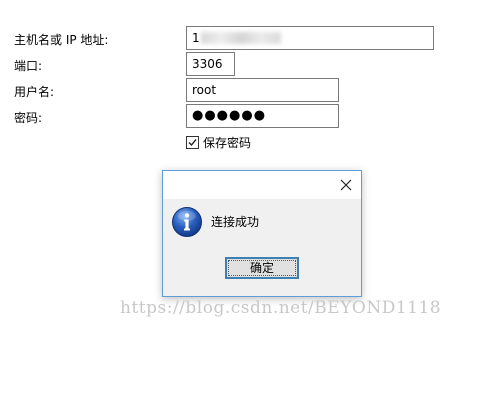  I want to click on dialog-message: 连接成功, so click(235, 222).